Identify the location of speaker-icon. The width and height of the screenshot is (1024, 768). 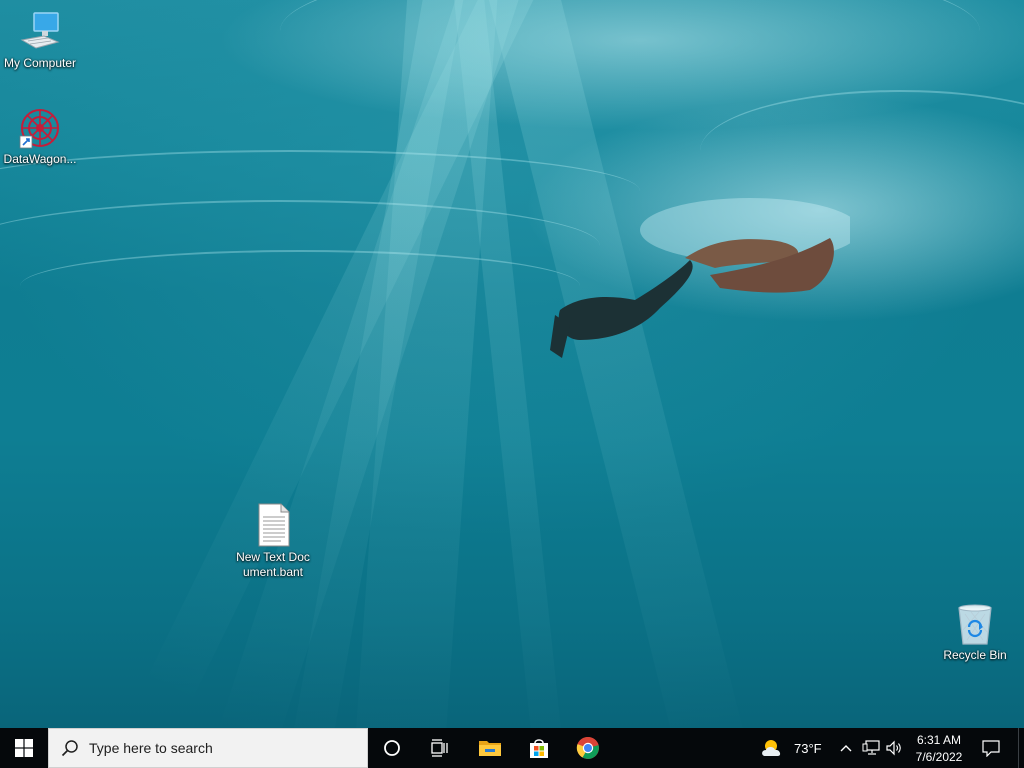
(893, 748).